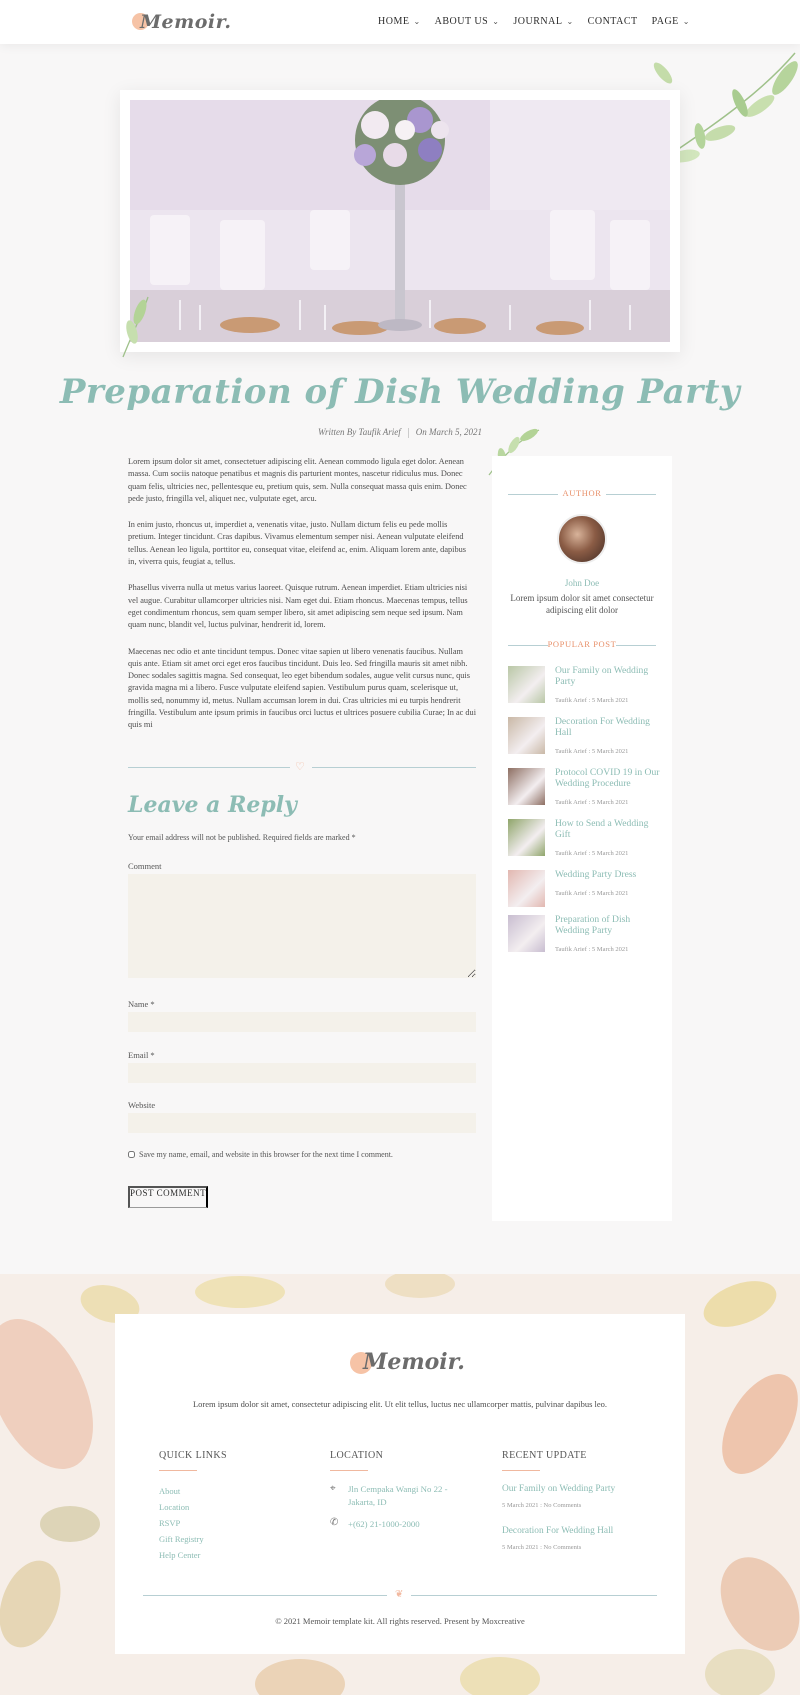  What do you see at coordinates (142, 1105) in the screenshot?
I see `website-label: Website` at bounding box center [142, 1105].